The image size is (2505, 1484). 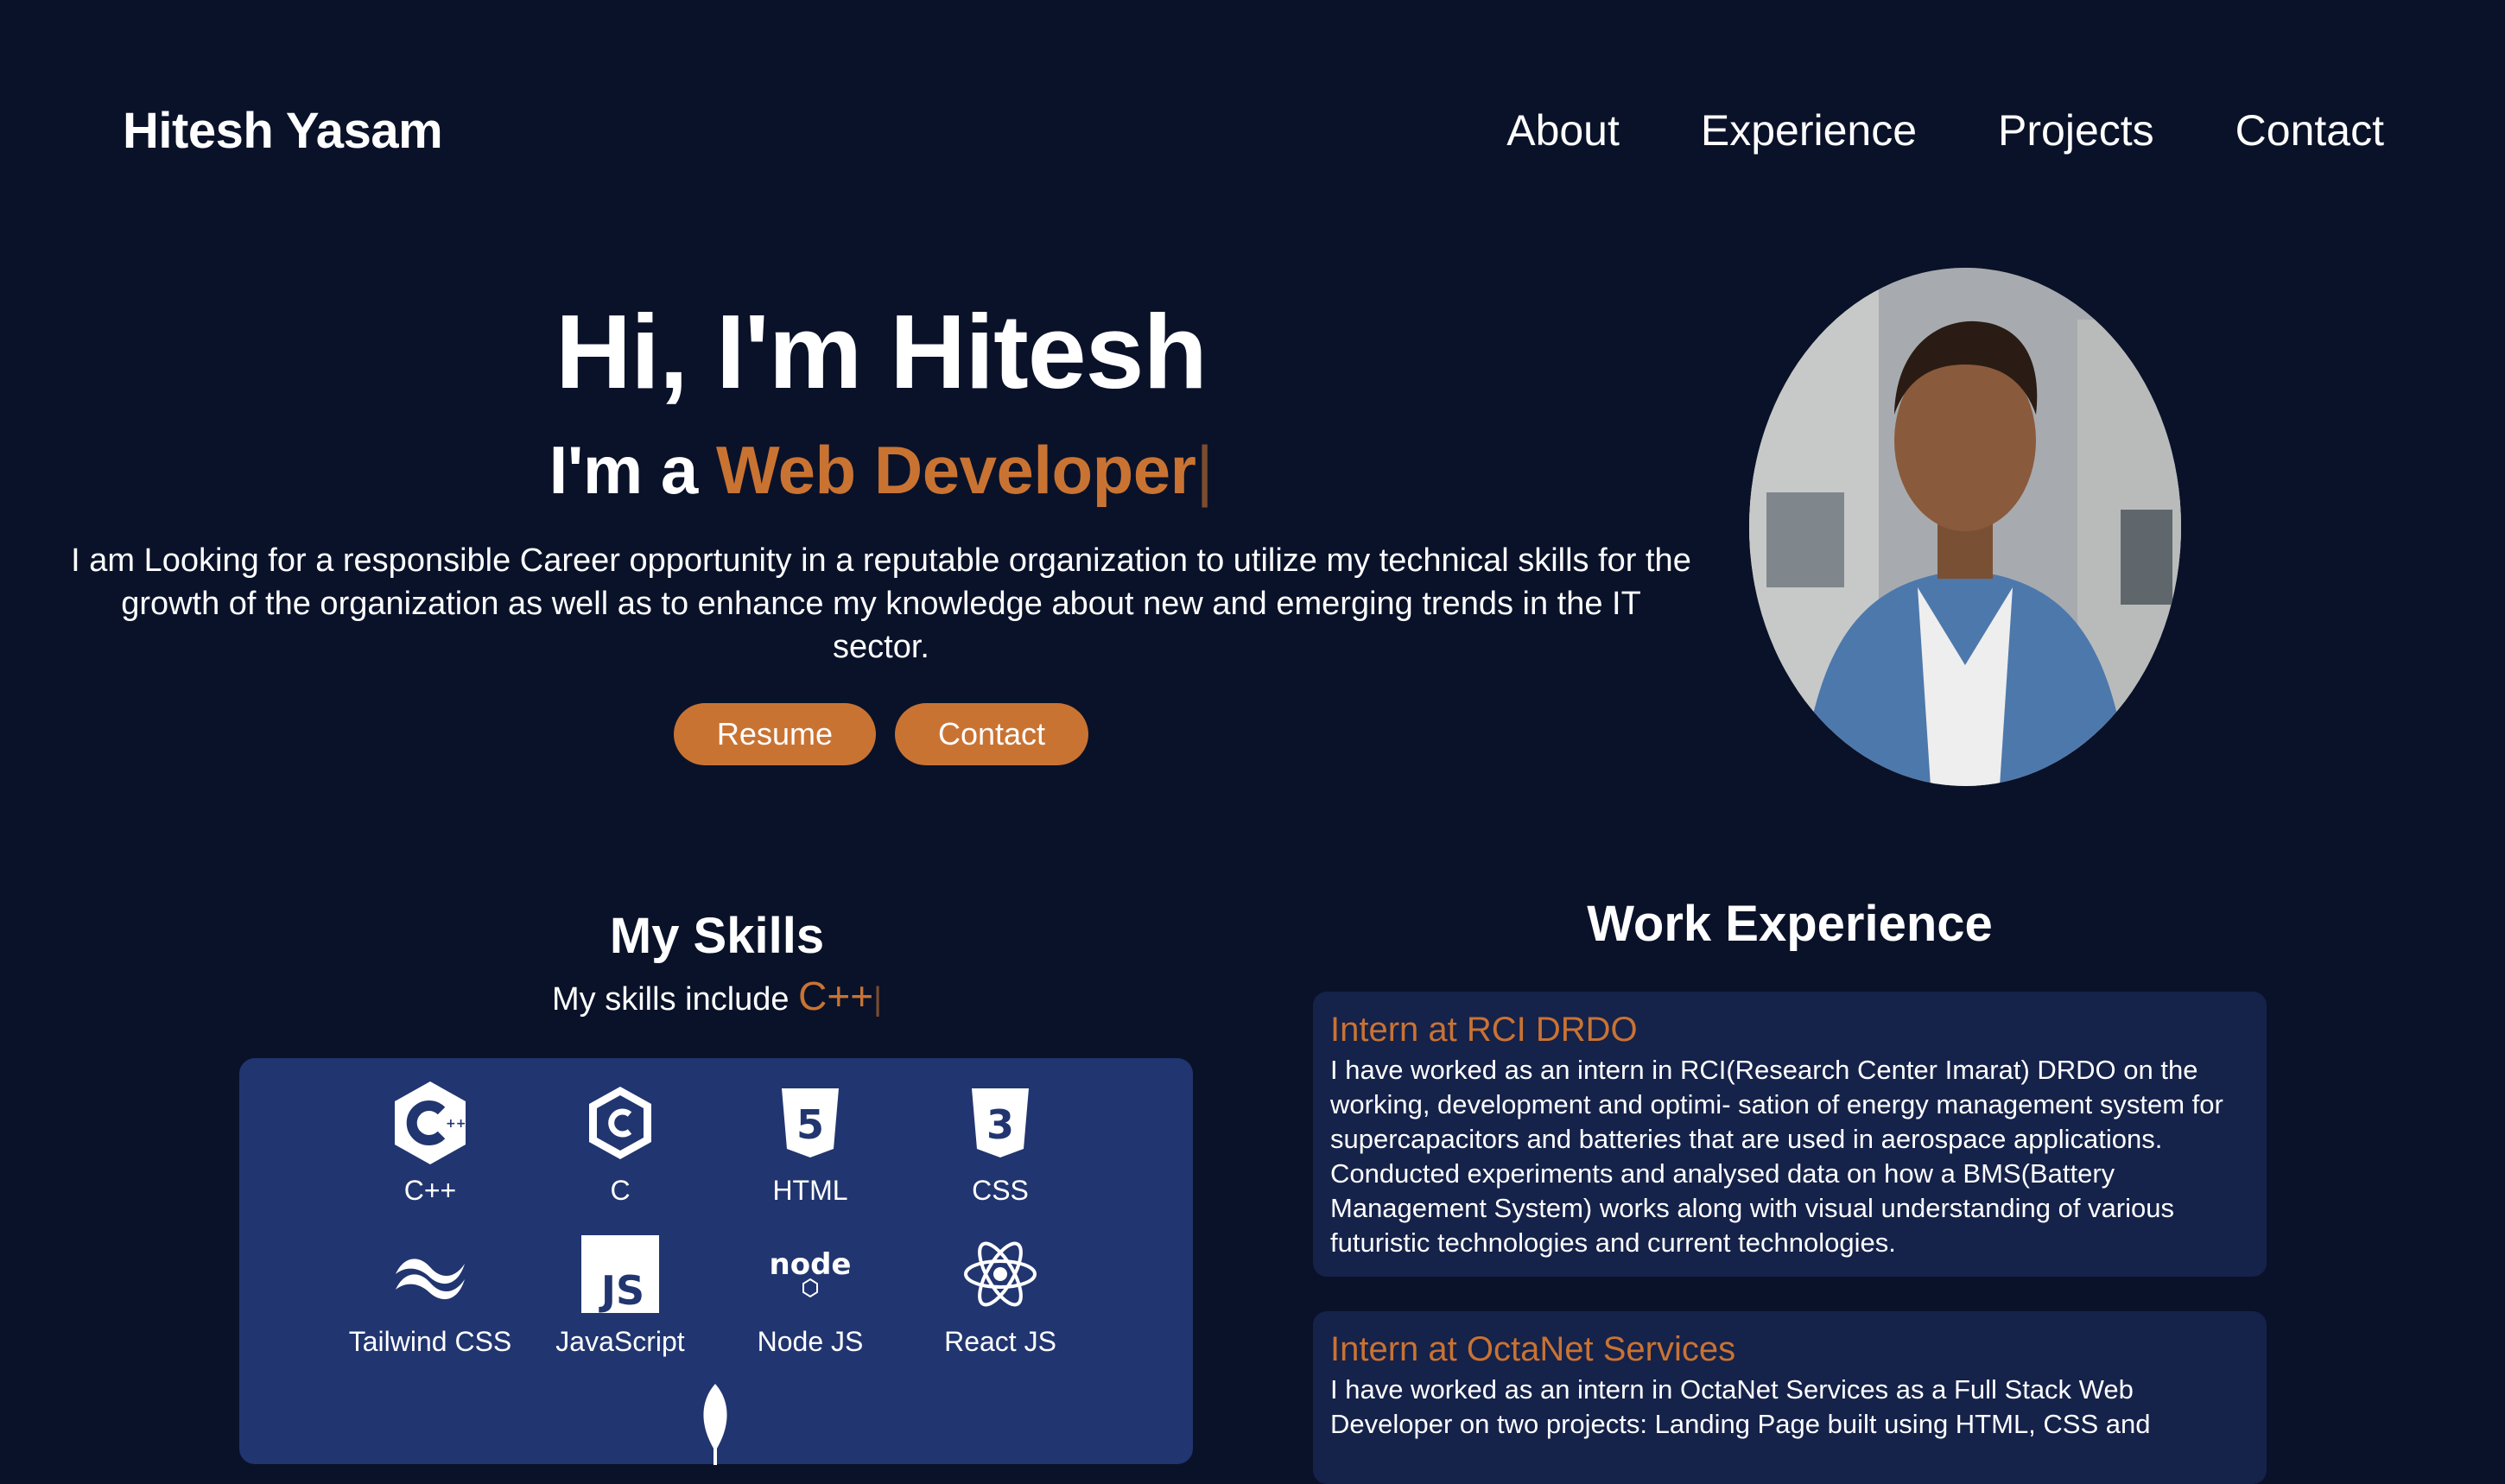 I want to click on skills-subtitle-prefix: My skills include, so click(x=671, y=999).